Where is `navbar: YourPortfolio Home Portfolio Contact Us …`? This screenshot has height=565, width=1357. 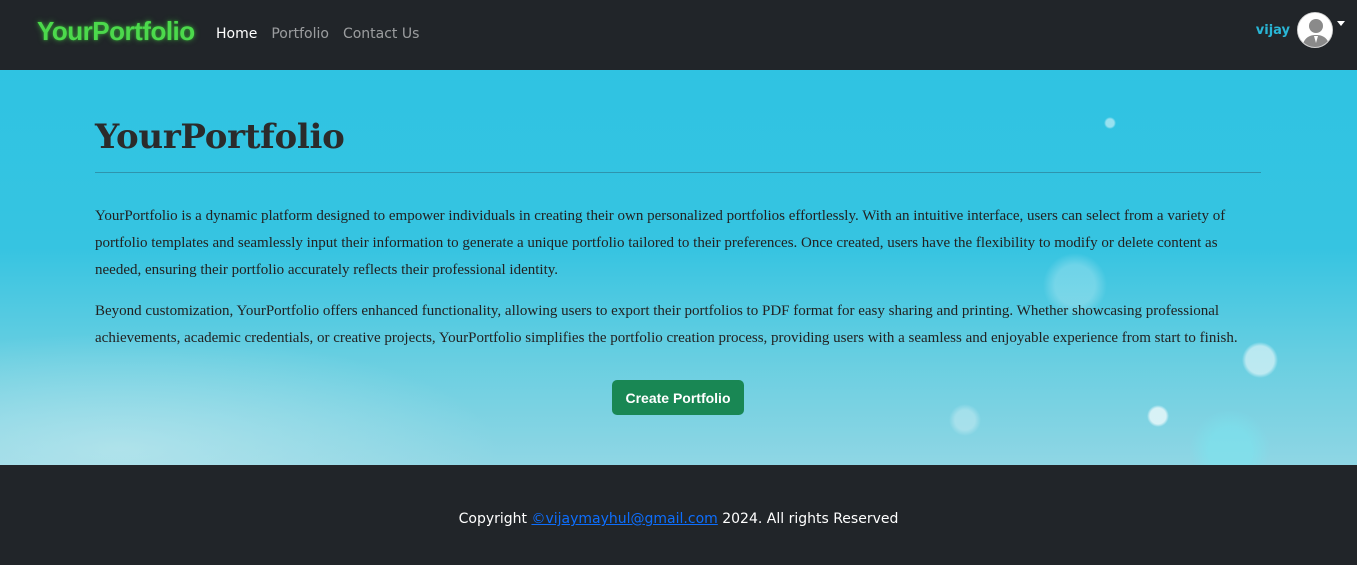
navbar: YourPortfolio Home Portfolio Contact Us … is located at coordinates (678, 35).